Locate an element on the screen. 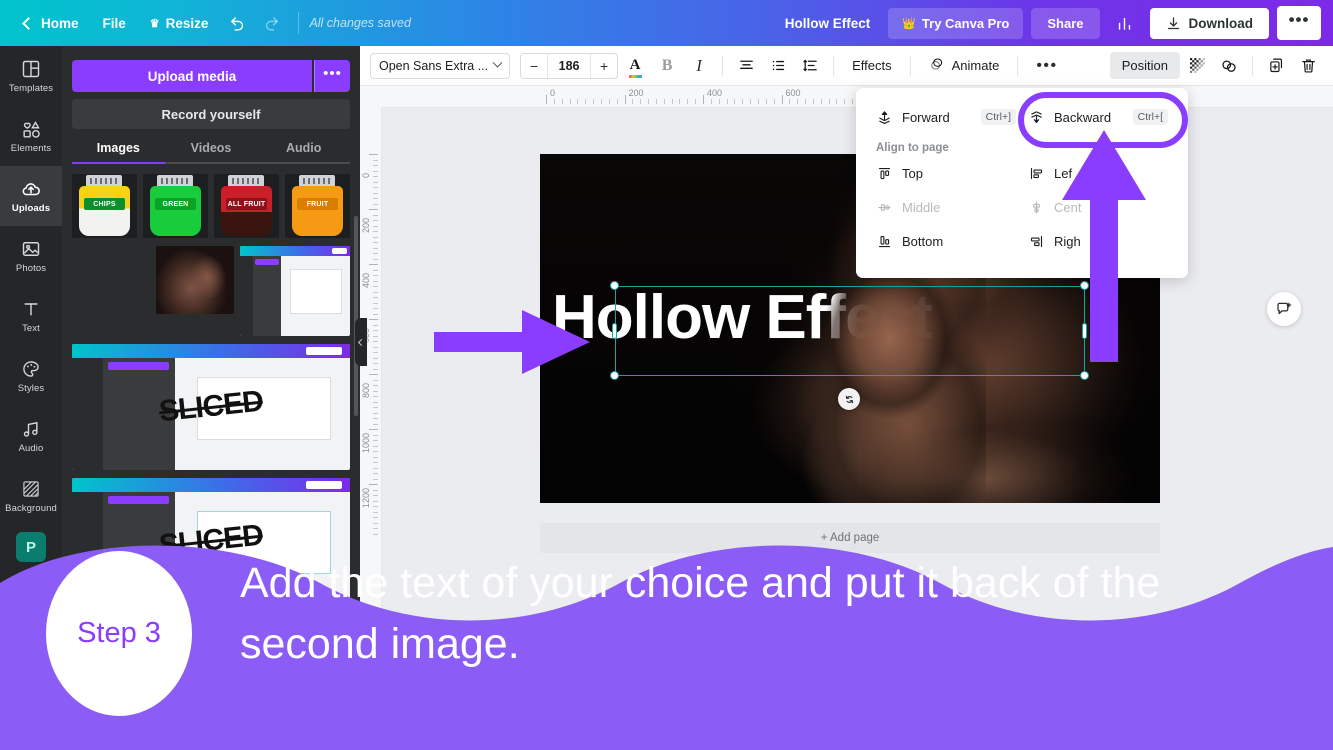 This screenshot has height=750, width=1333. undo-button is located at coordinates (237, 23).